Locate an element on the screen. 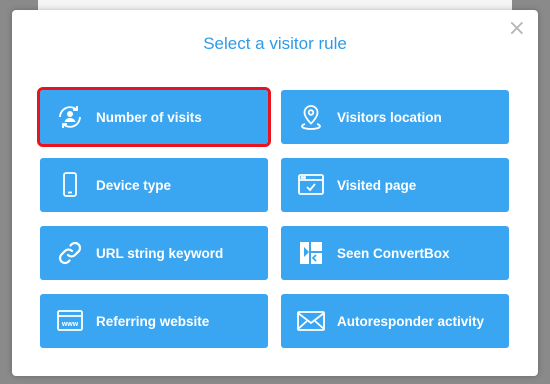 This screenshot has width=550, height=384. rule-label: Seen ConvertBox is located at coordinates (393, 253).